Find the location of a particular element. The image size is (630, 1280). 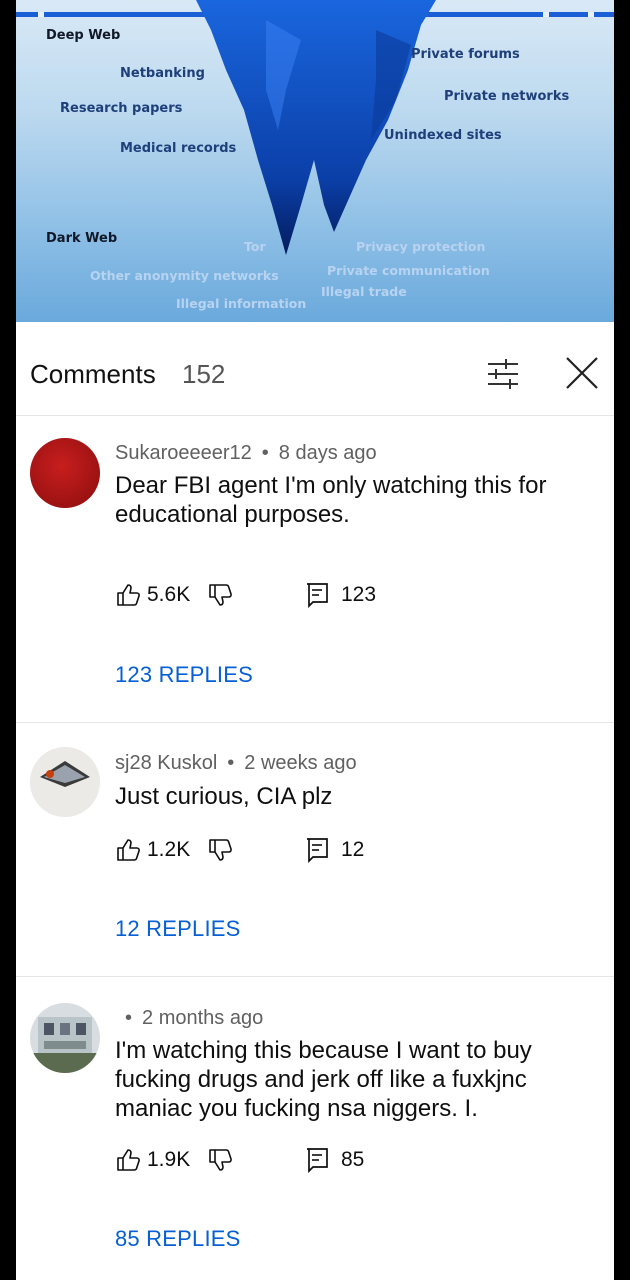

label-medical-records: Medical records is located at coordinates (178, 148).